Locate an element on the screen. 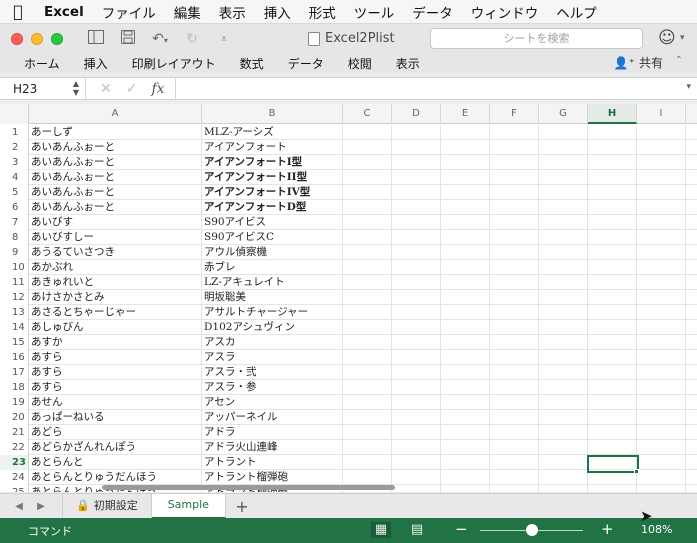 This screenshot has width=697, height=543. cell-a: あいあんふぉーと is located at coordinates (115, 147).